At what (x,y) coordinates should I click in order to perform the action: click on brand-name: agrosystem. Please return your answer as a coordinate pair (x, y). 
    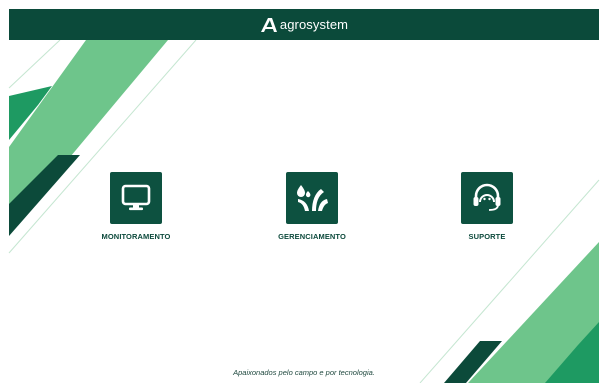
    Looking at the image, I should click on (314, 24).